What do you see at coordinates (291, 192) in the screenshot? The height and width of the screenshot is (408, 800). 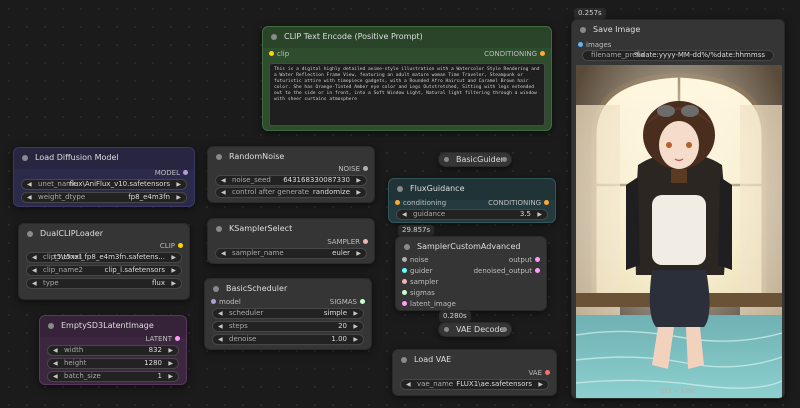 I see `control-after-generate-select: ◀ control after generate randomize ▶` at bounding box center [291, 192].